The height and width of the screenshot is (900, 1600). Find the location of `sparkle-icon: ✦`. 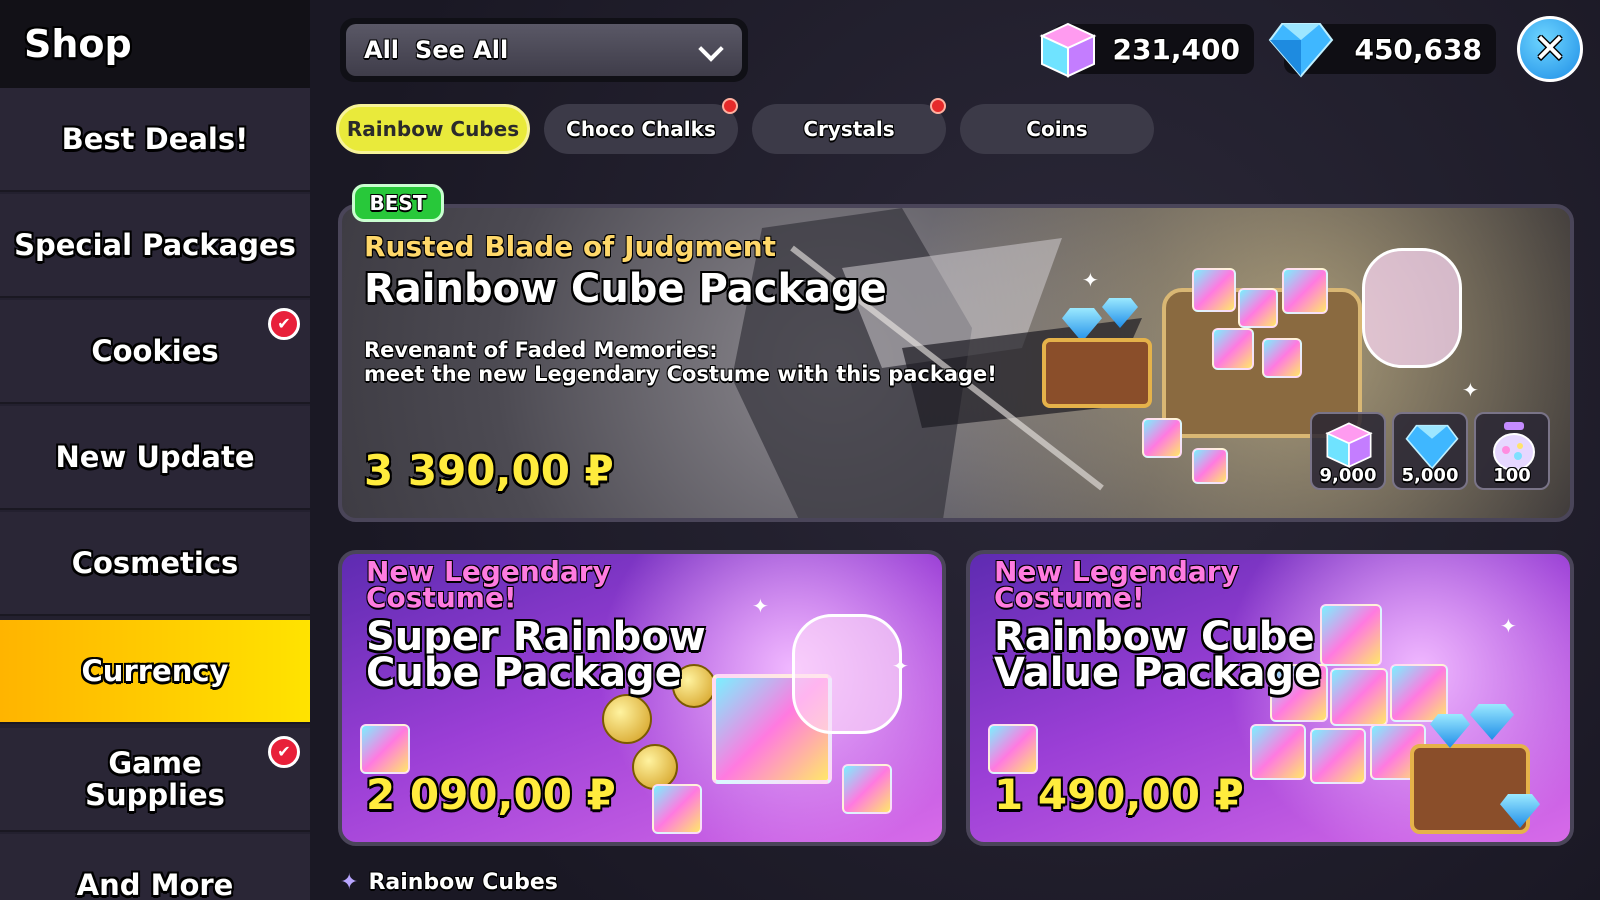

sparkle-icon: ✦ is located at coordinates (349, 882).